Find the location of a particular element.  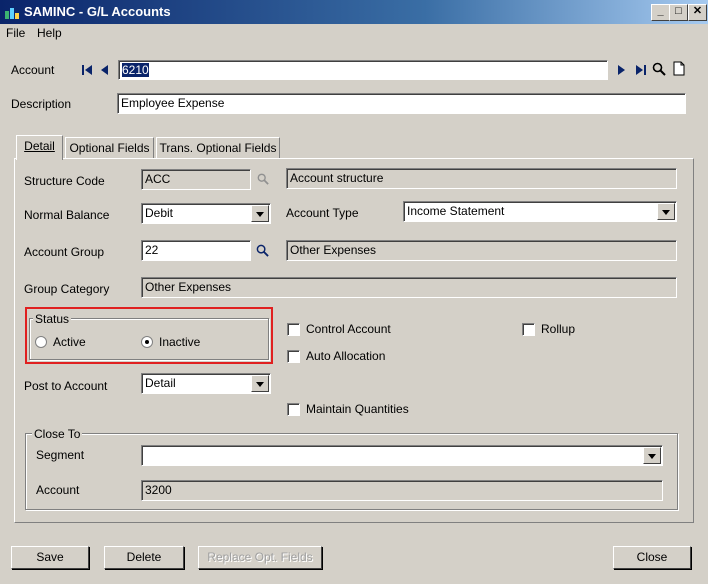

account-type-label: Account Type is located at coordinates (322, 213).